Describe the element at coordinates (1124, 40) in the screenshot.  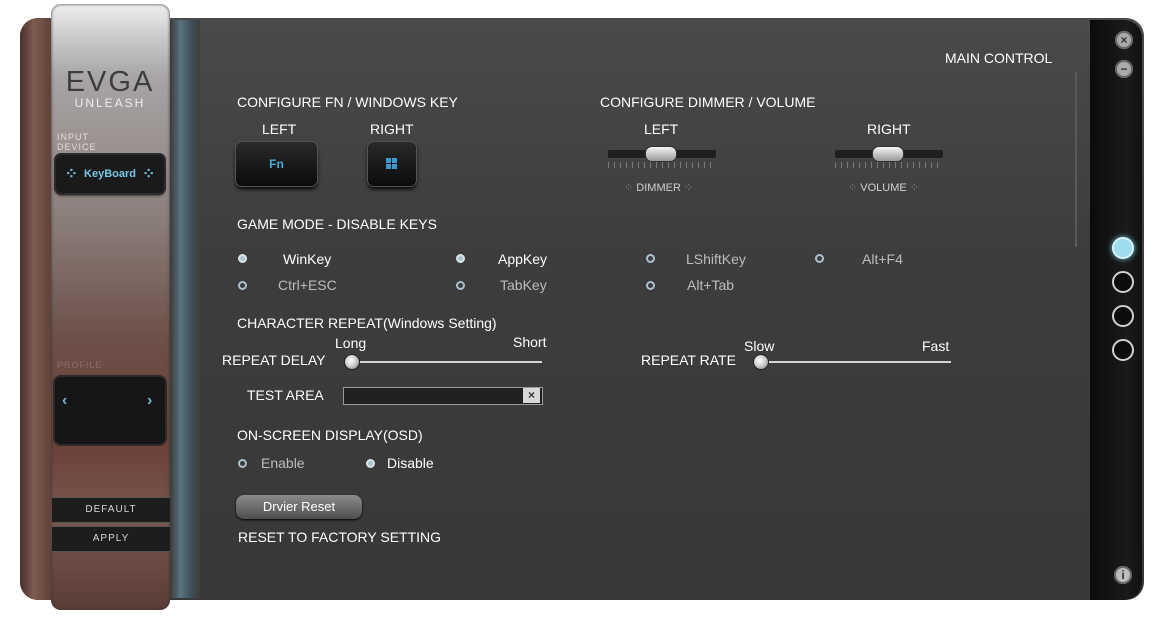
I see `close-icon: ×` at that location.